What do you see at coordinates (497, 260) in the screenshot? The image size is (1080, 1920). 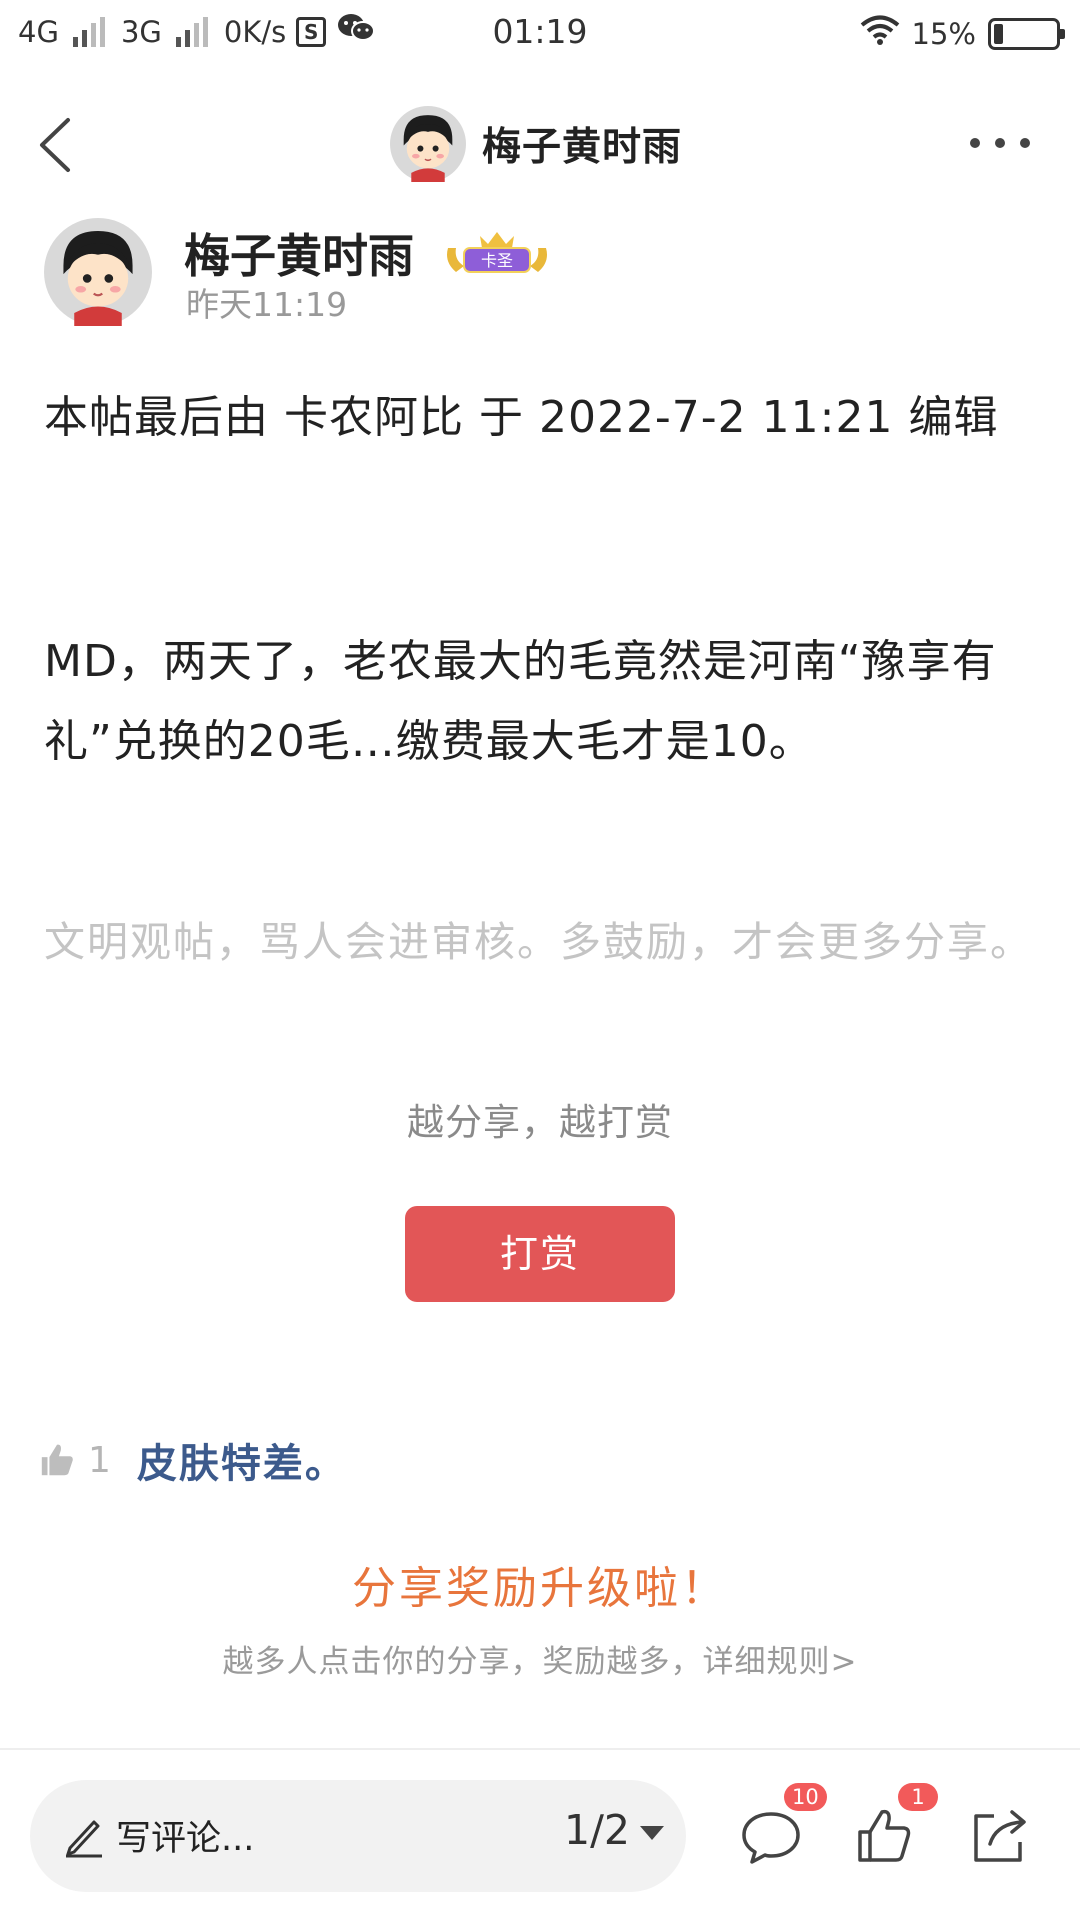 I see `badge-label: 卡圣` at bounding box center [497, 260].